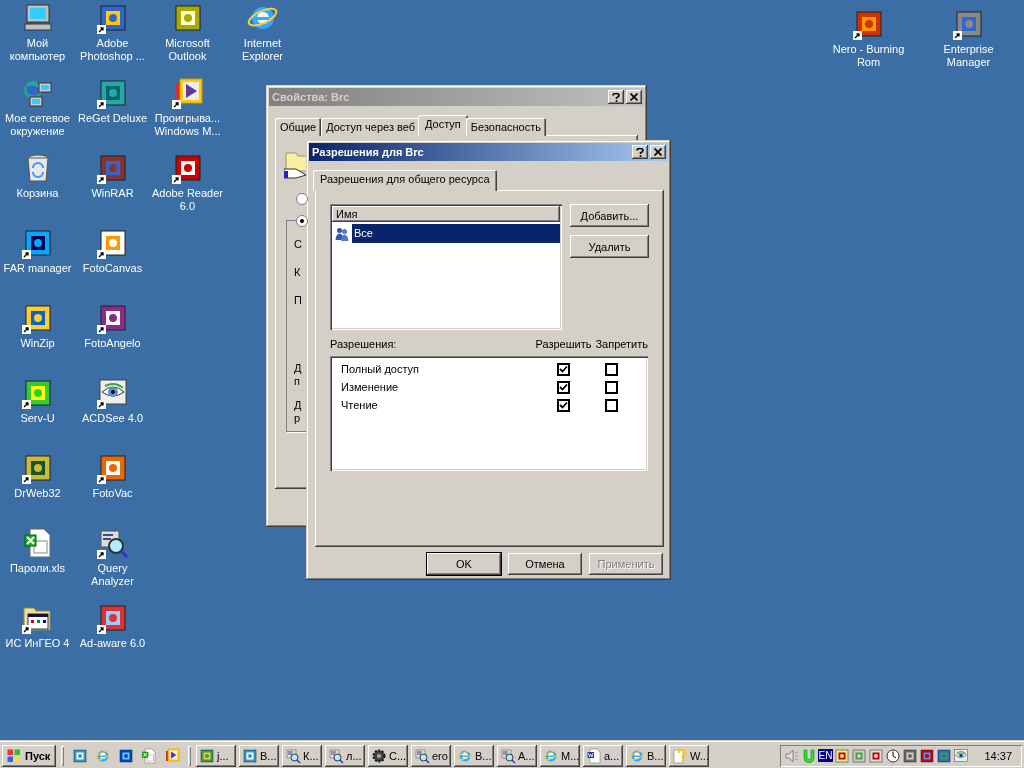 The width and height of the screenshot is (1024, 768). Describe the element at coordinates (405, 180) in the screenshot. I see `tab: Разрешения для общего ресурса` at that location.